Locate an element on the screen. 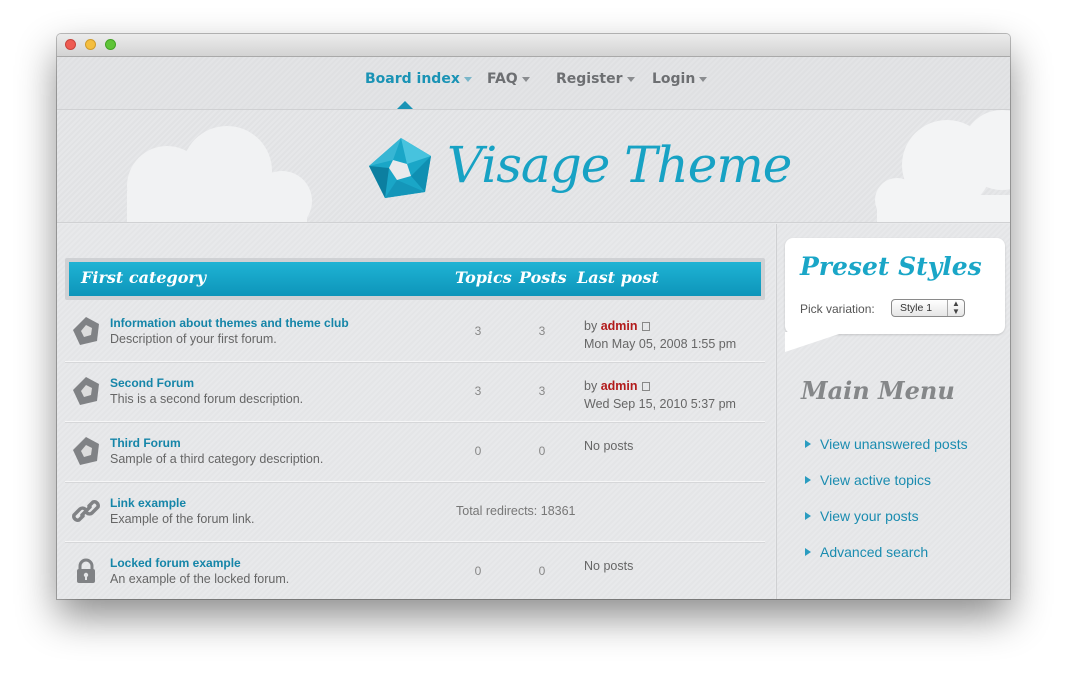  total-redirects: Total redirects: 18361 is located at coordinates (516, 511).